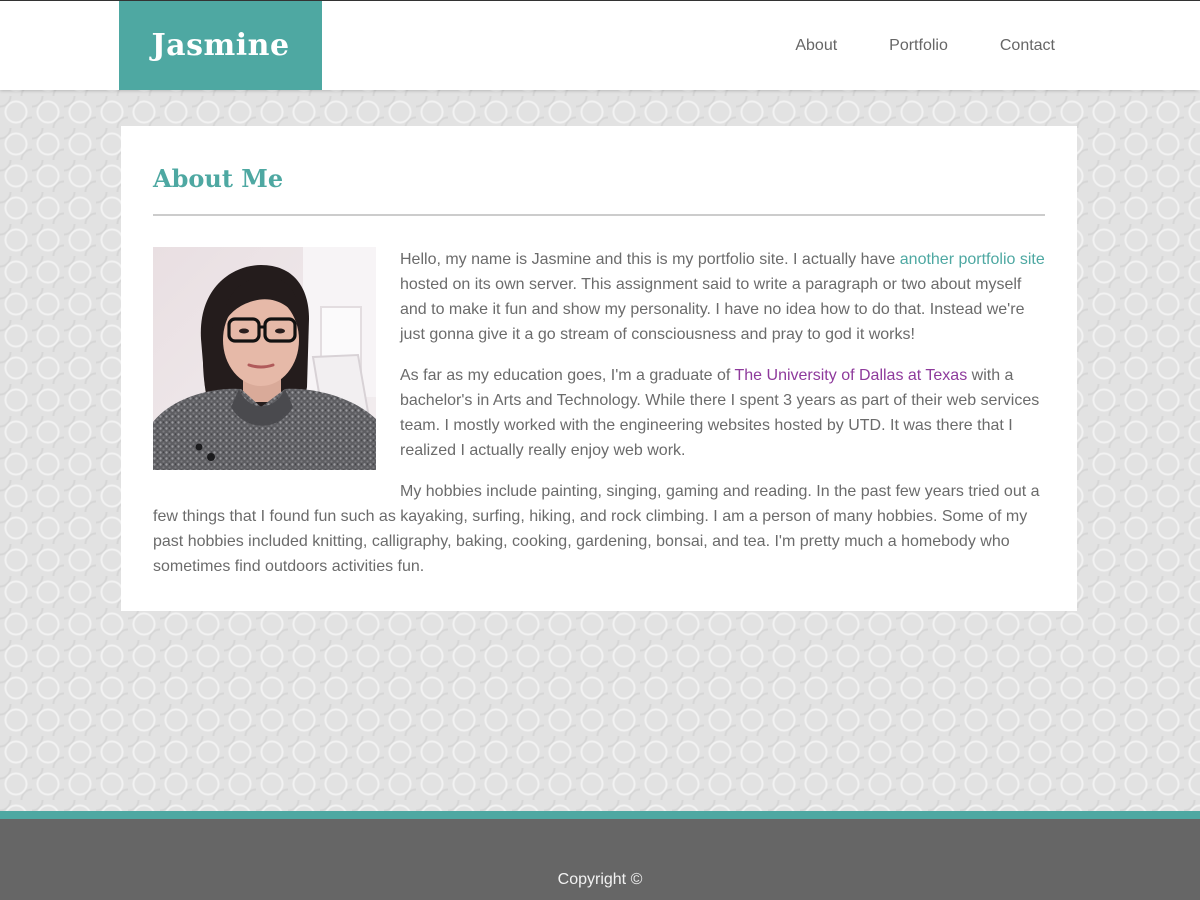 This screenshot has width=1200, height=900. I want to click on nav-link-portfolio: Portfolio, so click(918, 46).